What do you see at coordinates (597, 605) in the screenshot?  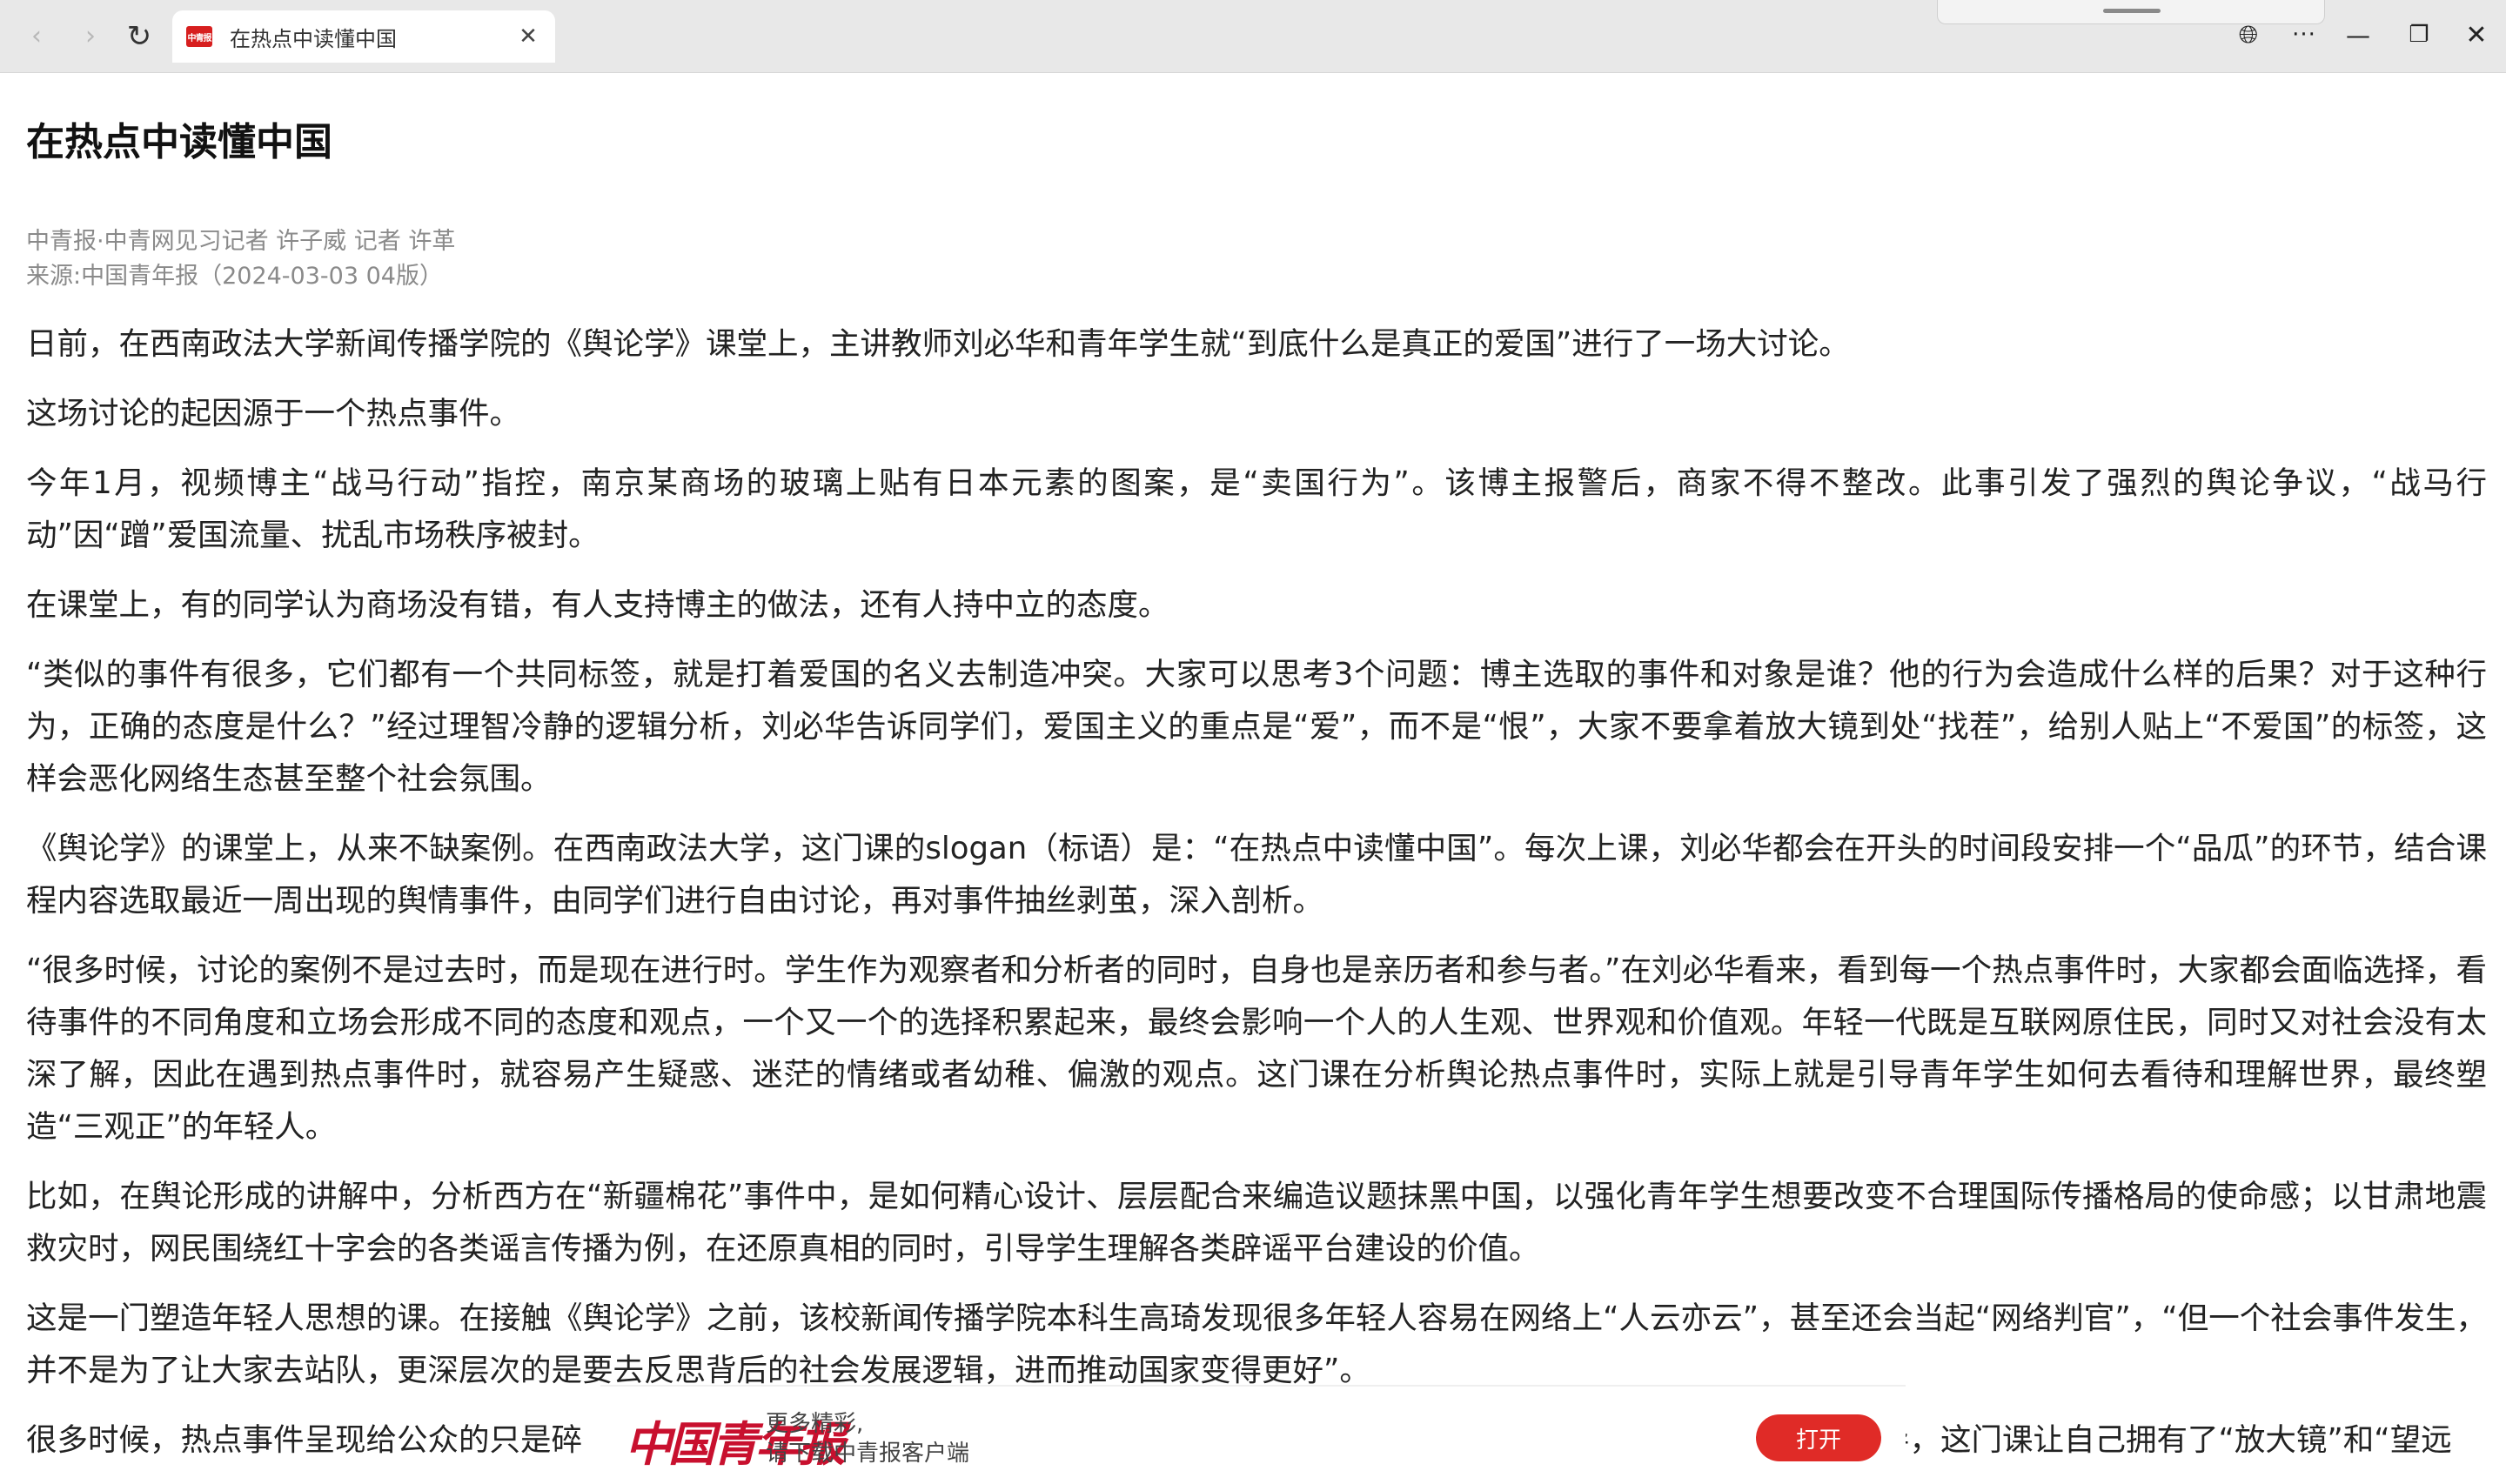 I see `paragraph: 在课堂上，有的同学认为商场没有错，有人支持博主的做法，还有人持中立的态度。` at bounding box center [597, 605].